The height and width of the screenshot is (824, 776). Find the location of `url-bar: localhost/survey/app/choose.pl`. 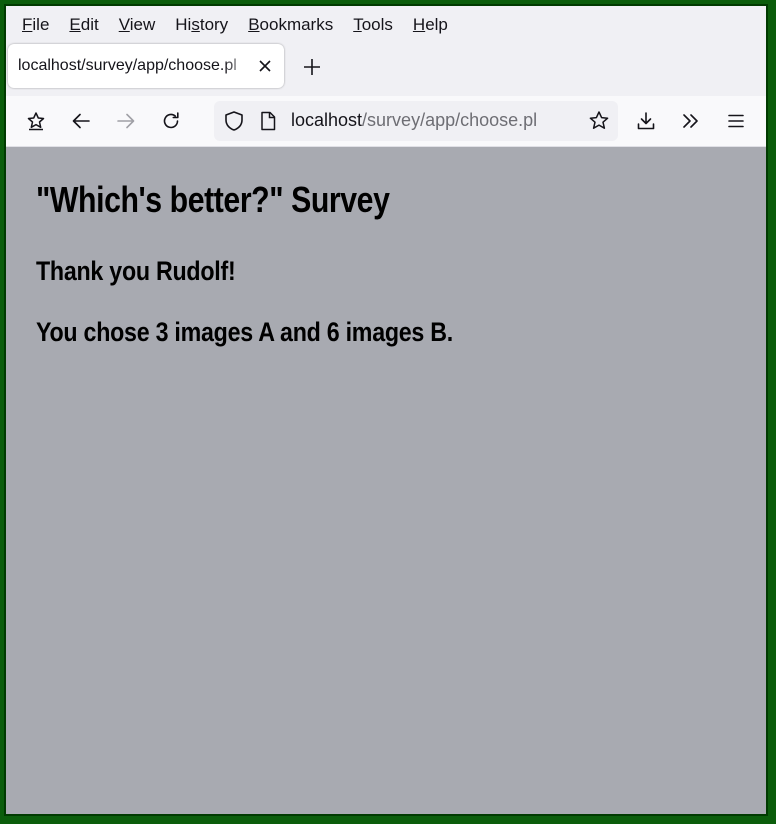

url-bar: localhost/survey/app/choose.pl is located at coordinates (416, 121).